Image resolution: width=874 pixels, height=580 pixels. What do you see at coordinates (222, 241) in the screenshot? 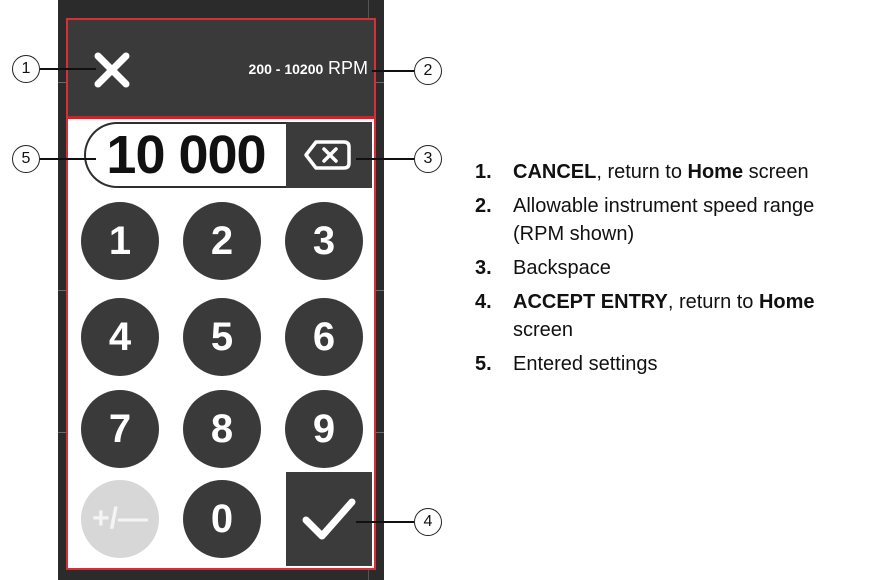
I see `key-2: 2` at bounding box center [222, 241].